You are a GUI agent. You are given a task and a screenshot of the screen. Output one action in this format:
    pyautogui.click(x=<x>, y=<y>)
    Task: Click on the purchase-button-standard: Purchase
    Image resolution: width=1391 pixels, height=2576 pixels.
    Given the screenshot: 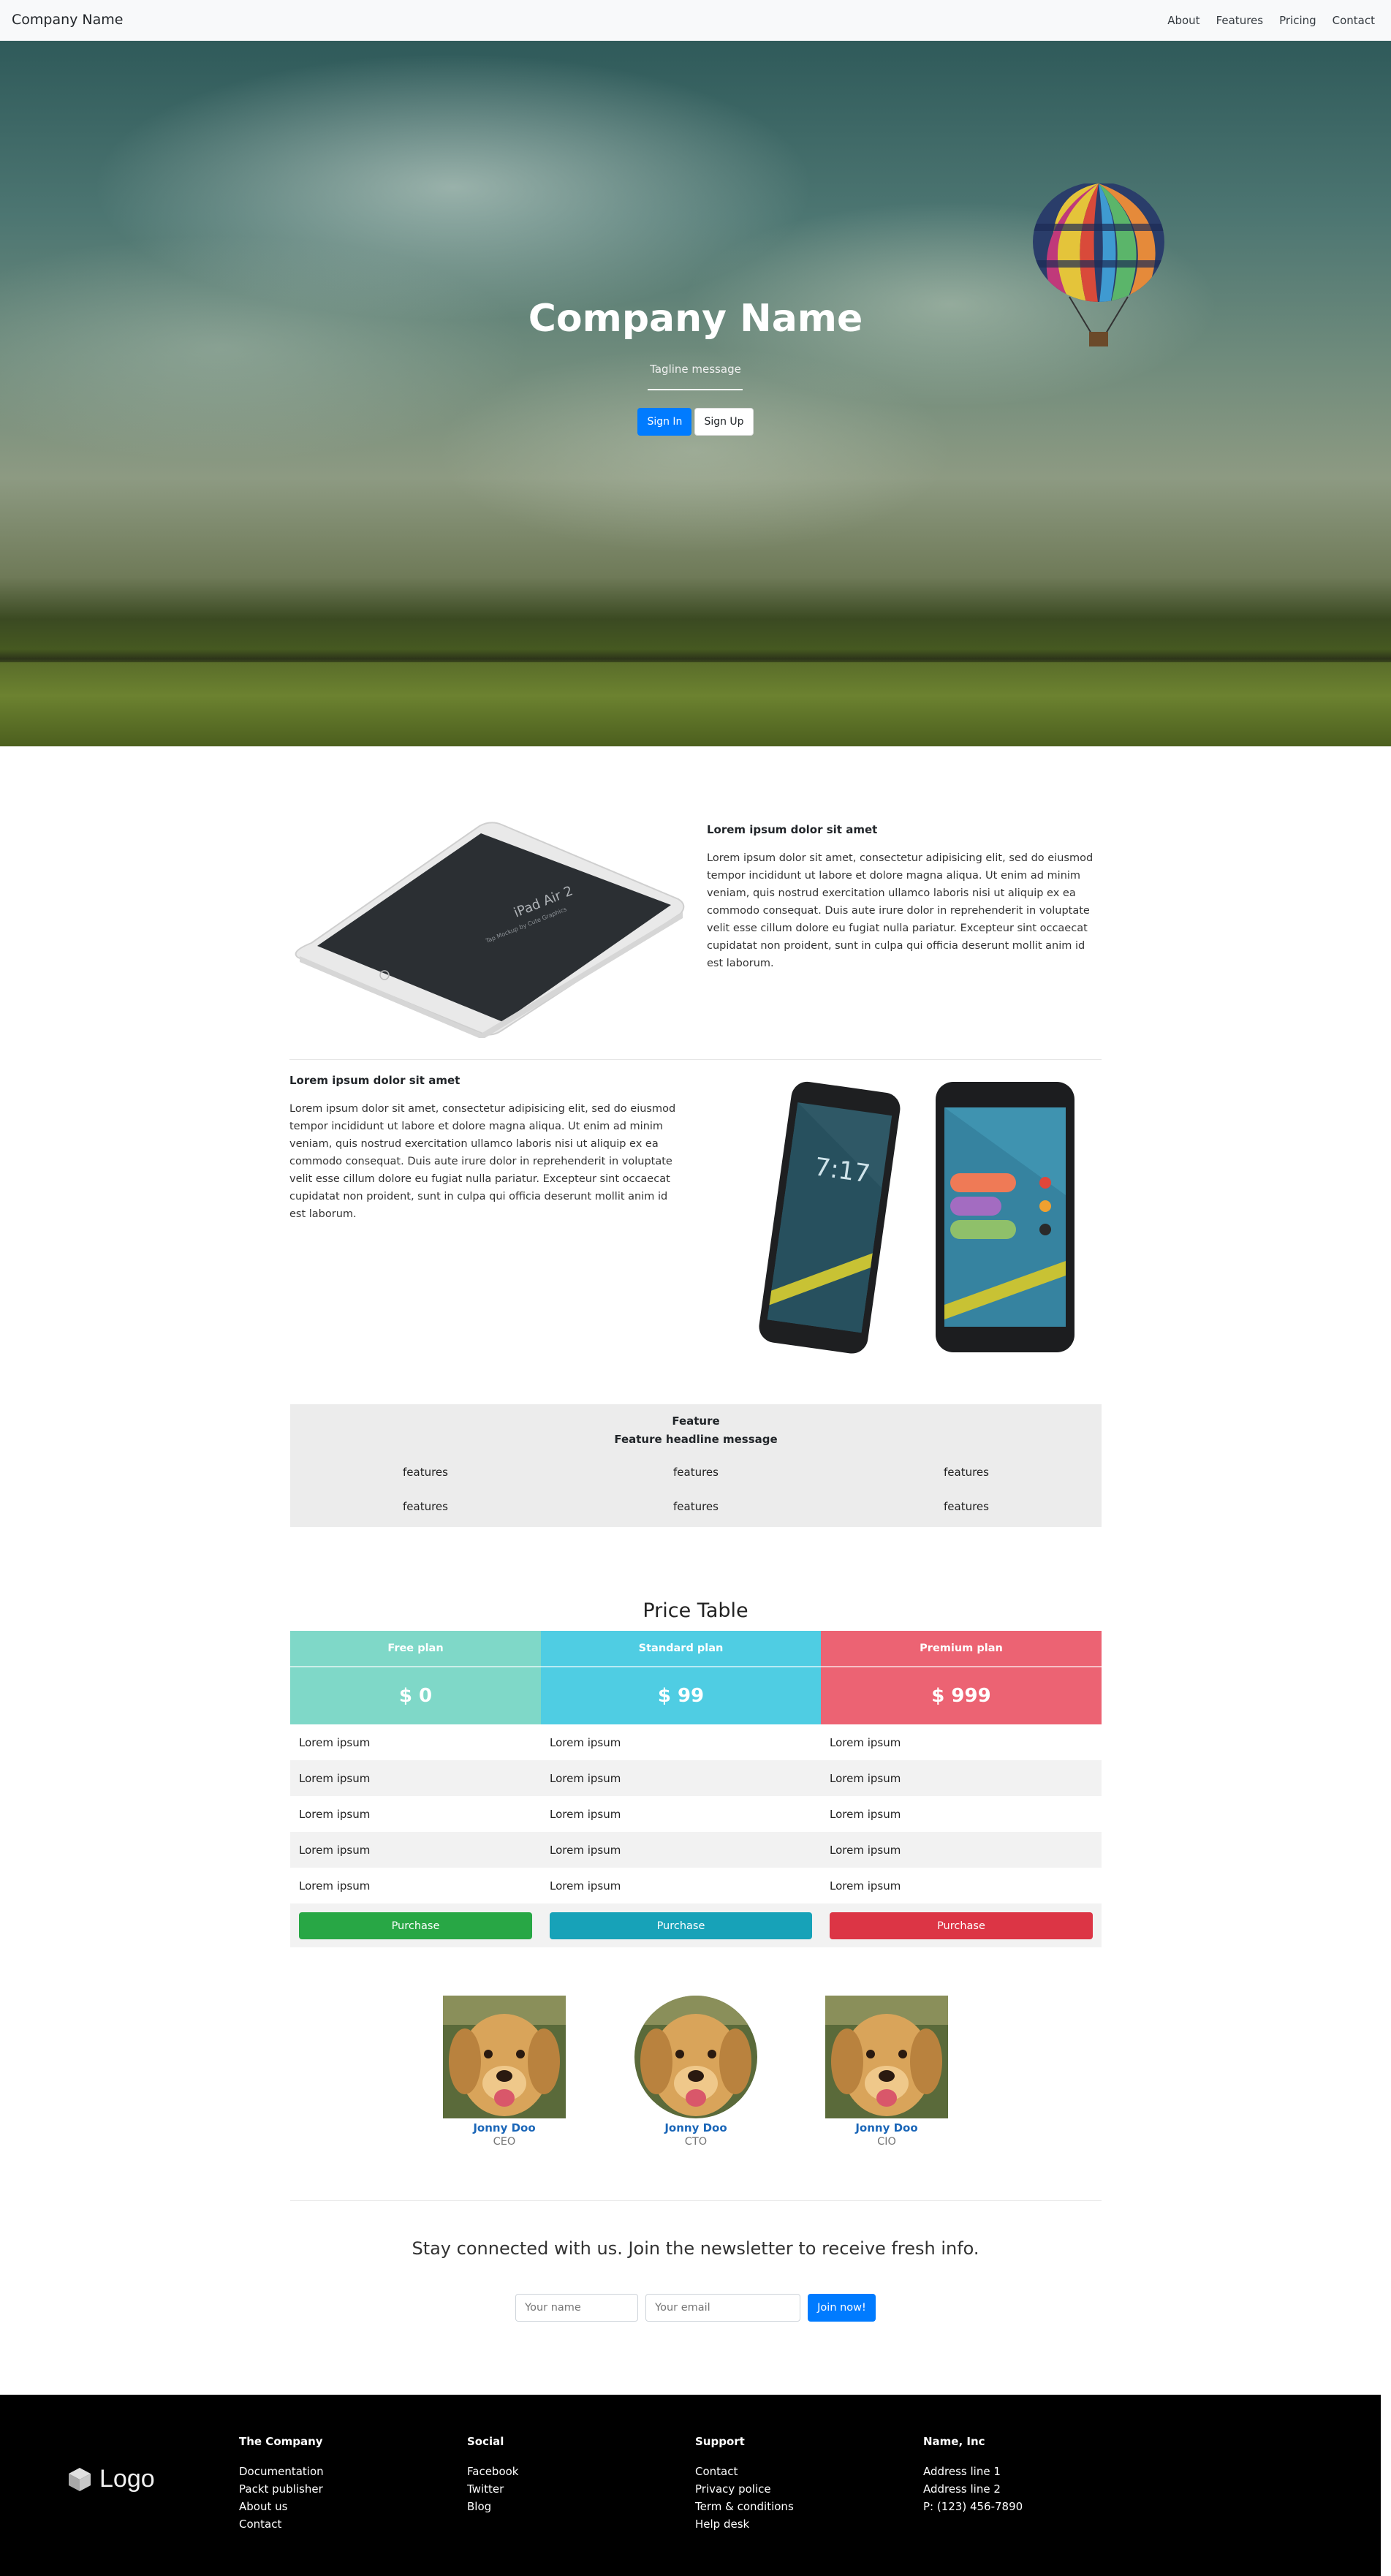 What is the action you would take?
    pyautogui.click(x=681, y=1925)
    